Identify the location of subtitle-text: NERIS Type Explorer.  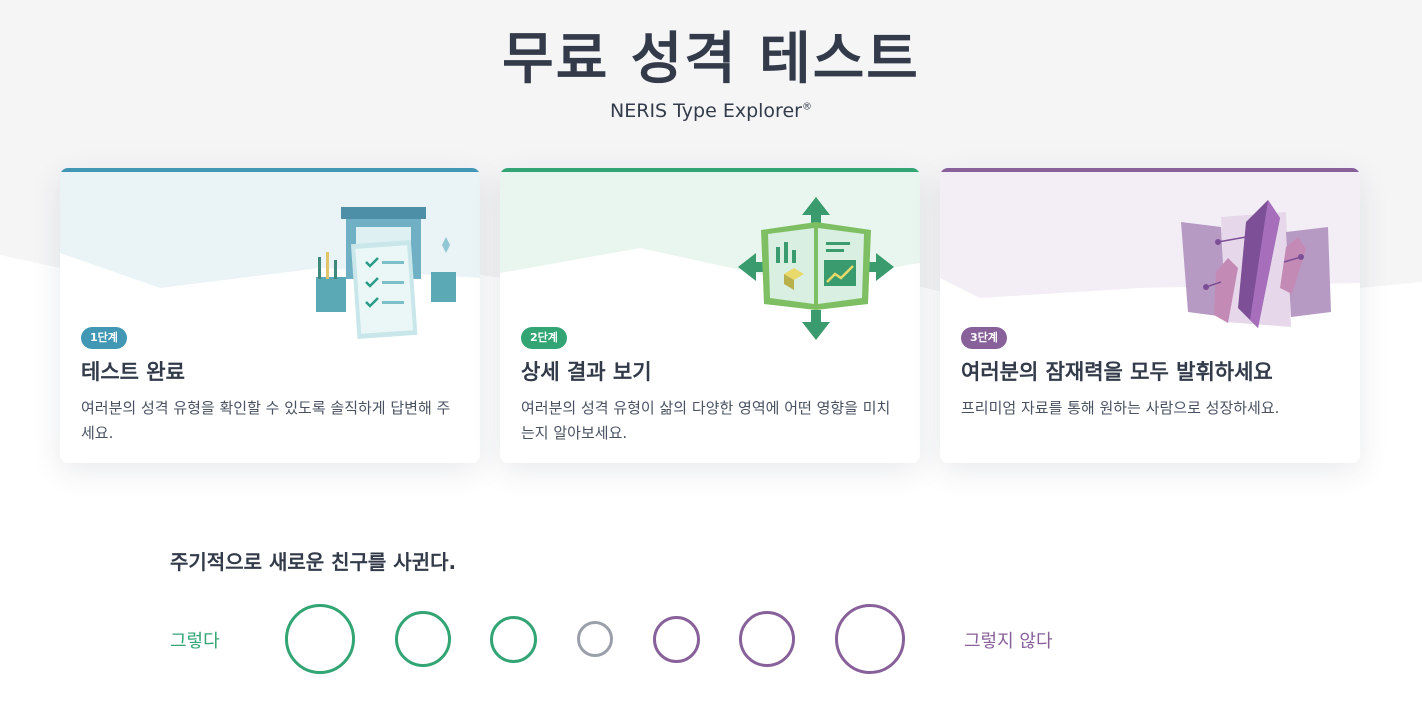
(706, 111).